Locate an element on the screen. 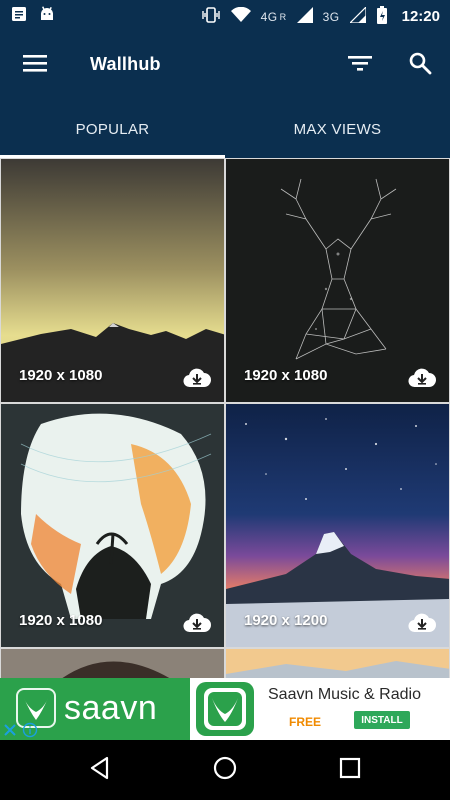 The image size is (450, 800). ad-brand-wordmark: saavn is located at coordinates (111, 708).